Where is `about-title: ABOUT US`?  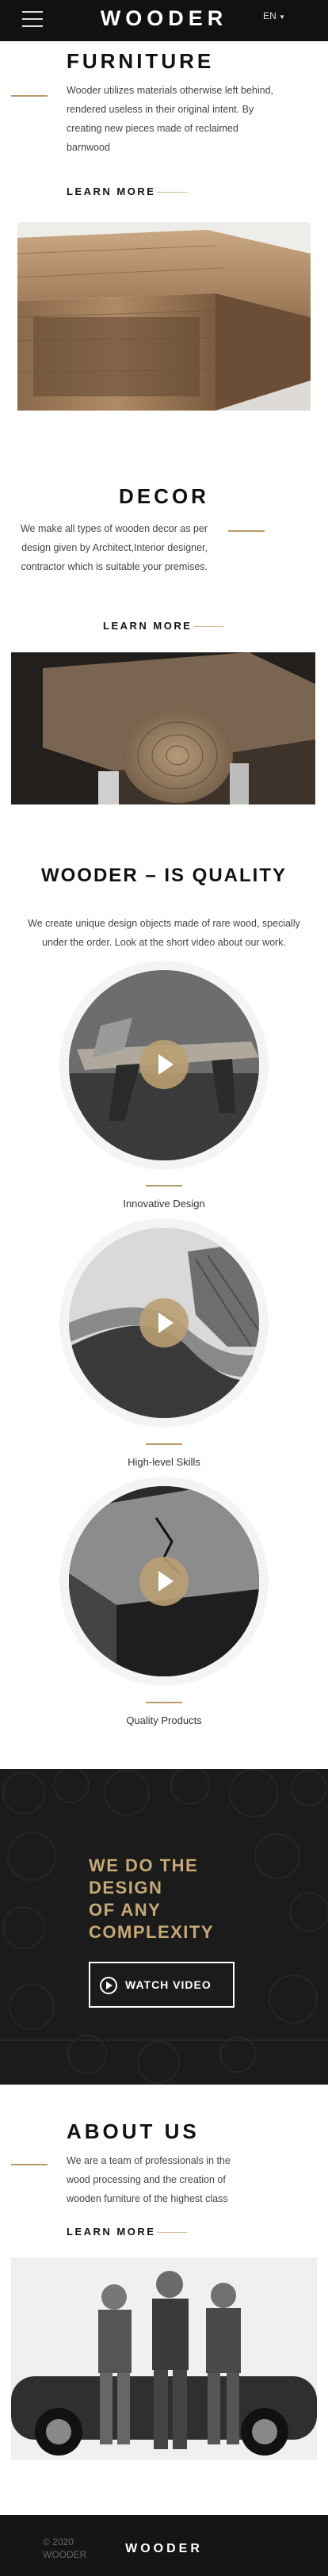
about-title: ABOUT US is located at coordinates (133, 2131).